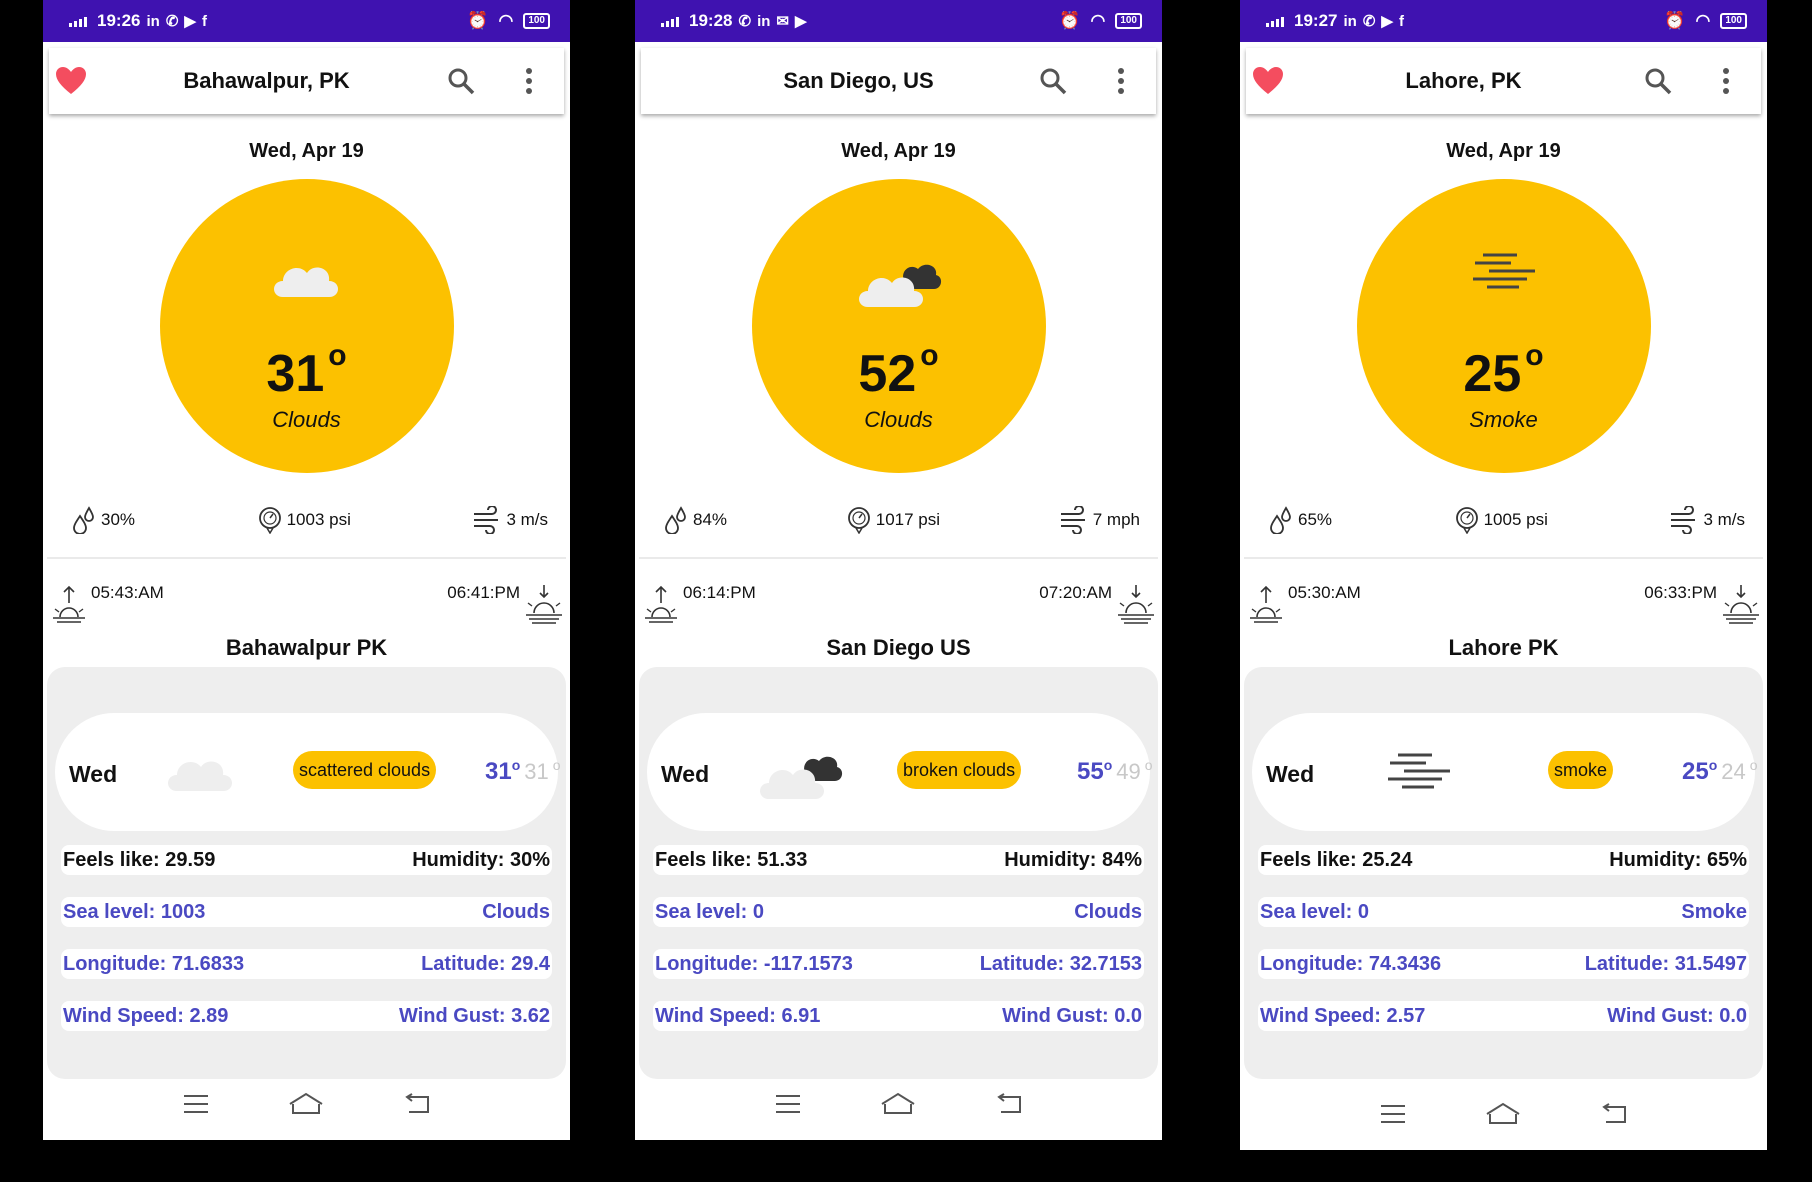  Describe the element at coordinates (1503, 647) in the screenshot. I see `place-name: Lahore PK` at that location.